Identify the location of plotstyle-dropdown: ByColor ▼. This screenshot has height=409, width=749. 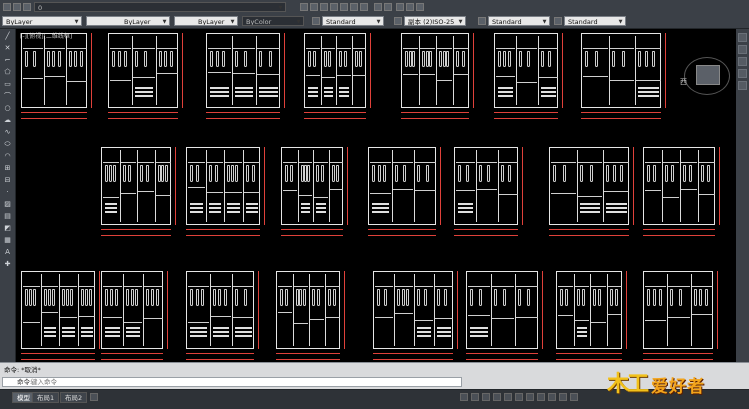
(273, 21).